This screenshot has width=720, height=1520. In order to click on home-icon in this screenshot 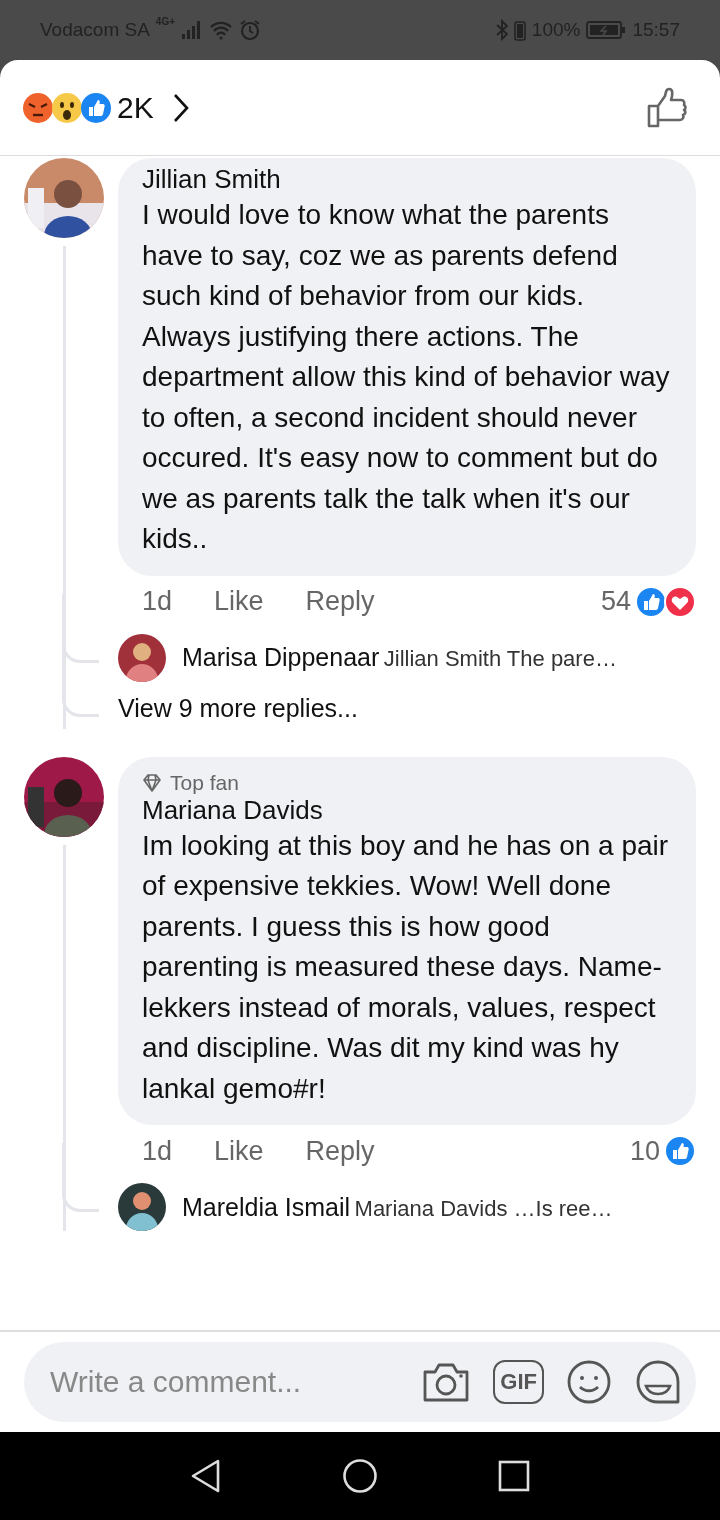, I will do `click(360, 1476)`.